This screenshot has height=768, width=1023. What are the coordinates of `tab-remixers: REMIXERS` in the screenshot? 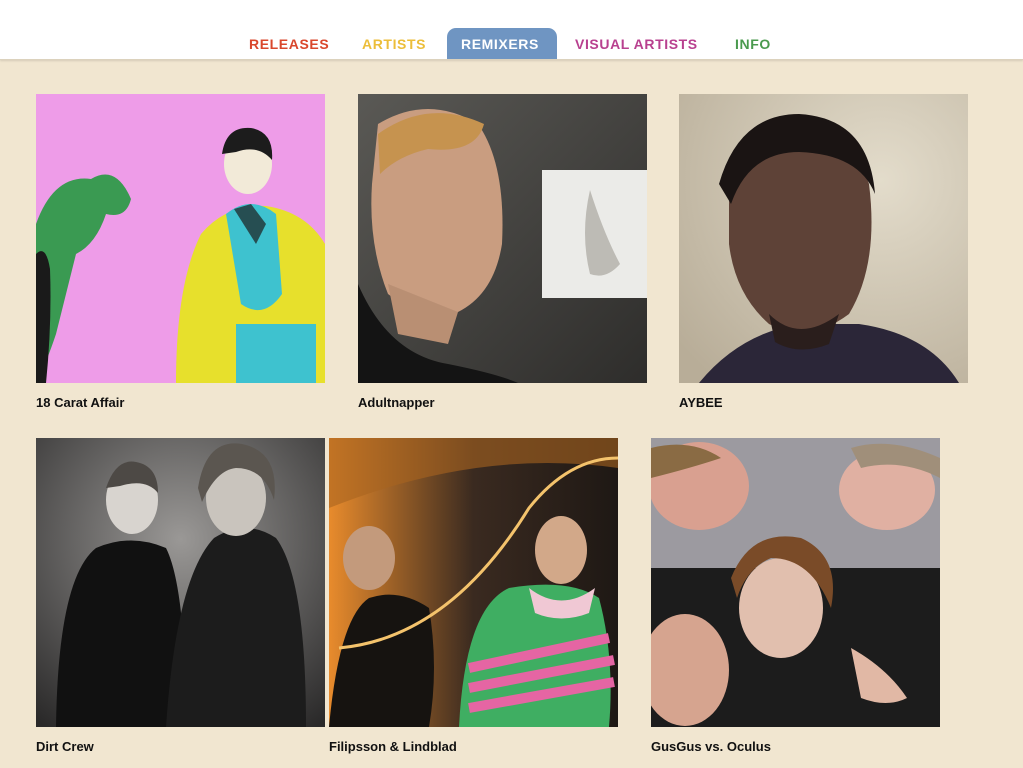 It's located at (502, 43).